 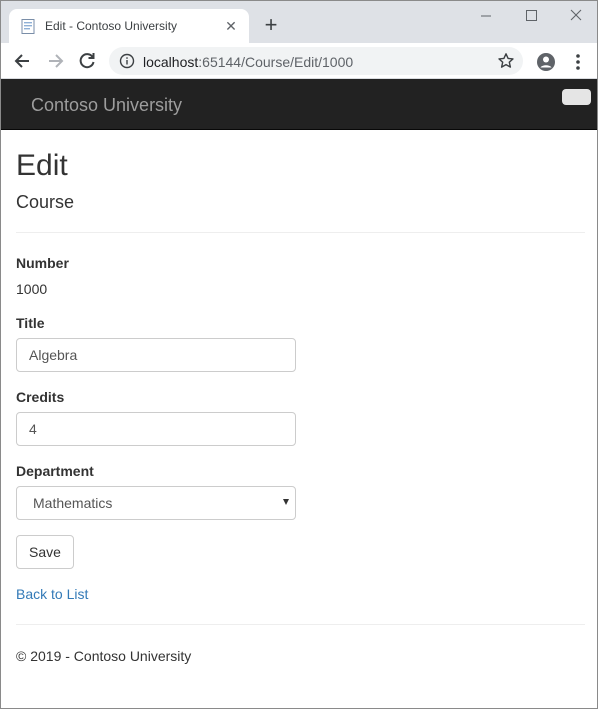 I want to click on tab-title: Edit - Contoso University, so click(x=111, y=26).